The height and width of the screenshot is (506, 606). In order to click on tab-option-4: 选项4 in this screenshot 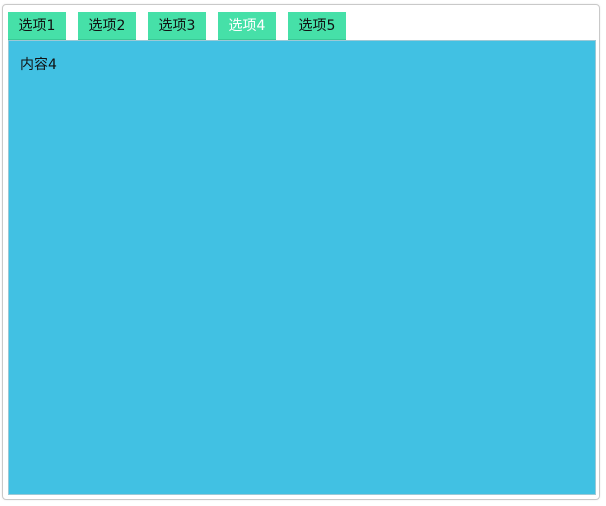, I will do `click(247, 26)`.